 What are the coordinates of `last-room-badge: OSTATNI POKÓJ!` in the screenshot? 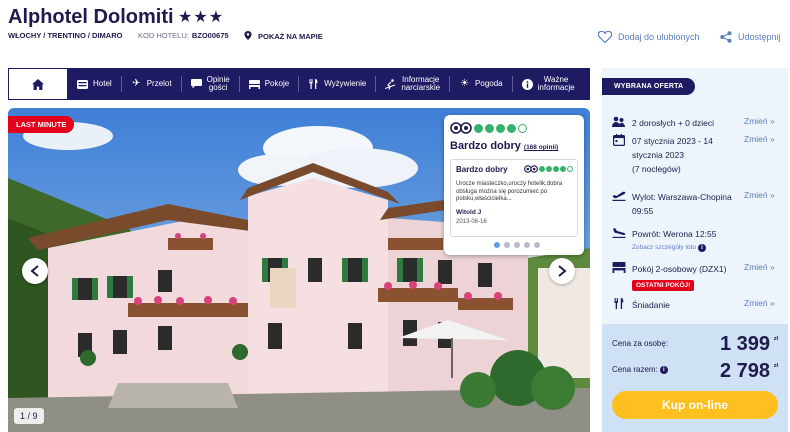 It's located at (663, 285).